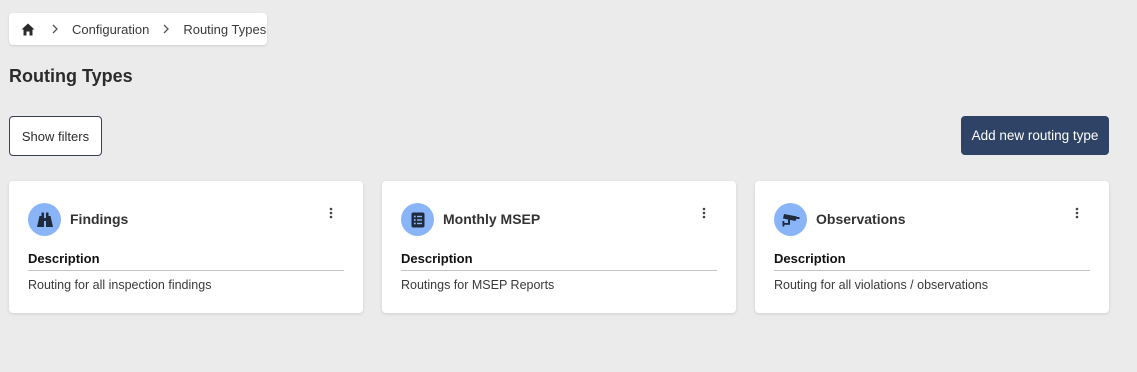 The height and width of the screenshot is (372, 1137). I want to click on show-filters-button: Show filters, so click(55, 136).